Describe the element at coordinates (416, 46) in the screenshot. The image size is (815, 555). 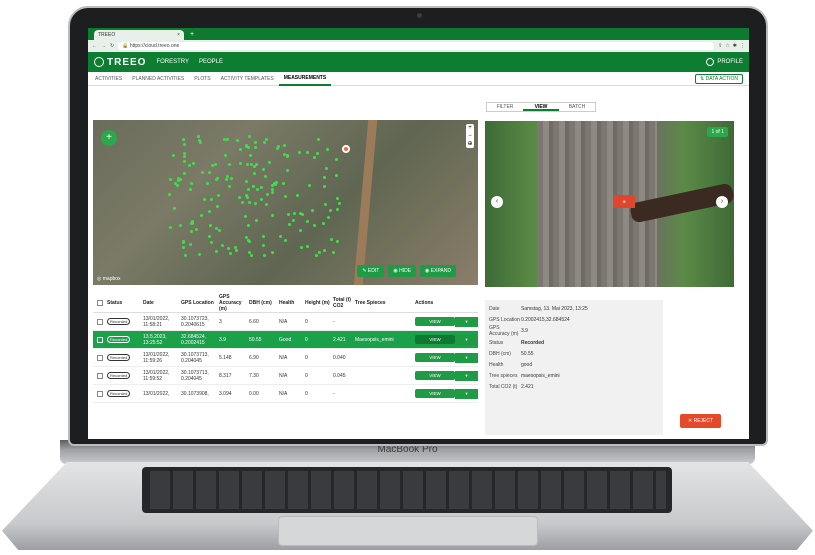
I see `url-field: 🔒 https://cloud.treeo.one` at that location.